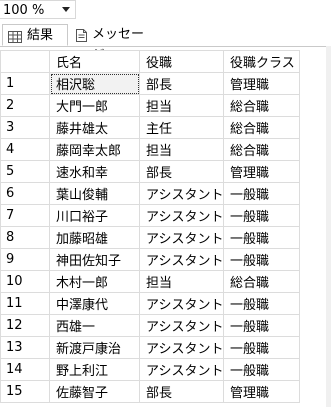  Describe the element at coordinates (25, 391) in the screenshot. I see `row-number-cell: 15` at that location.